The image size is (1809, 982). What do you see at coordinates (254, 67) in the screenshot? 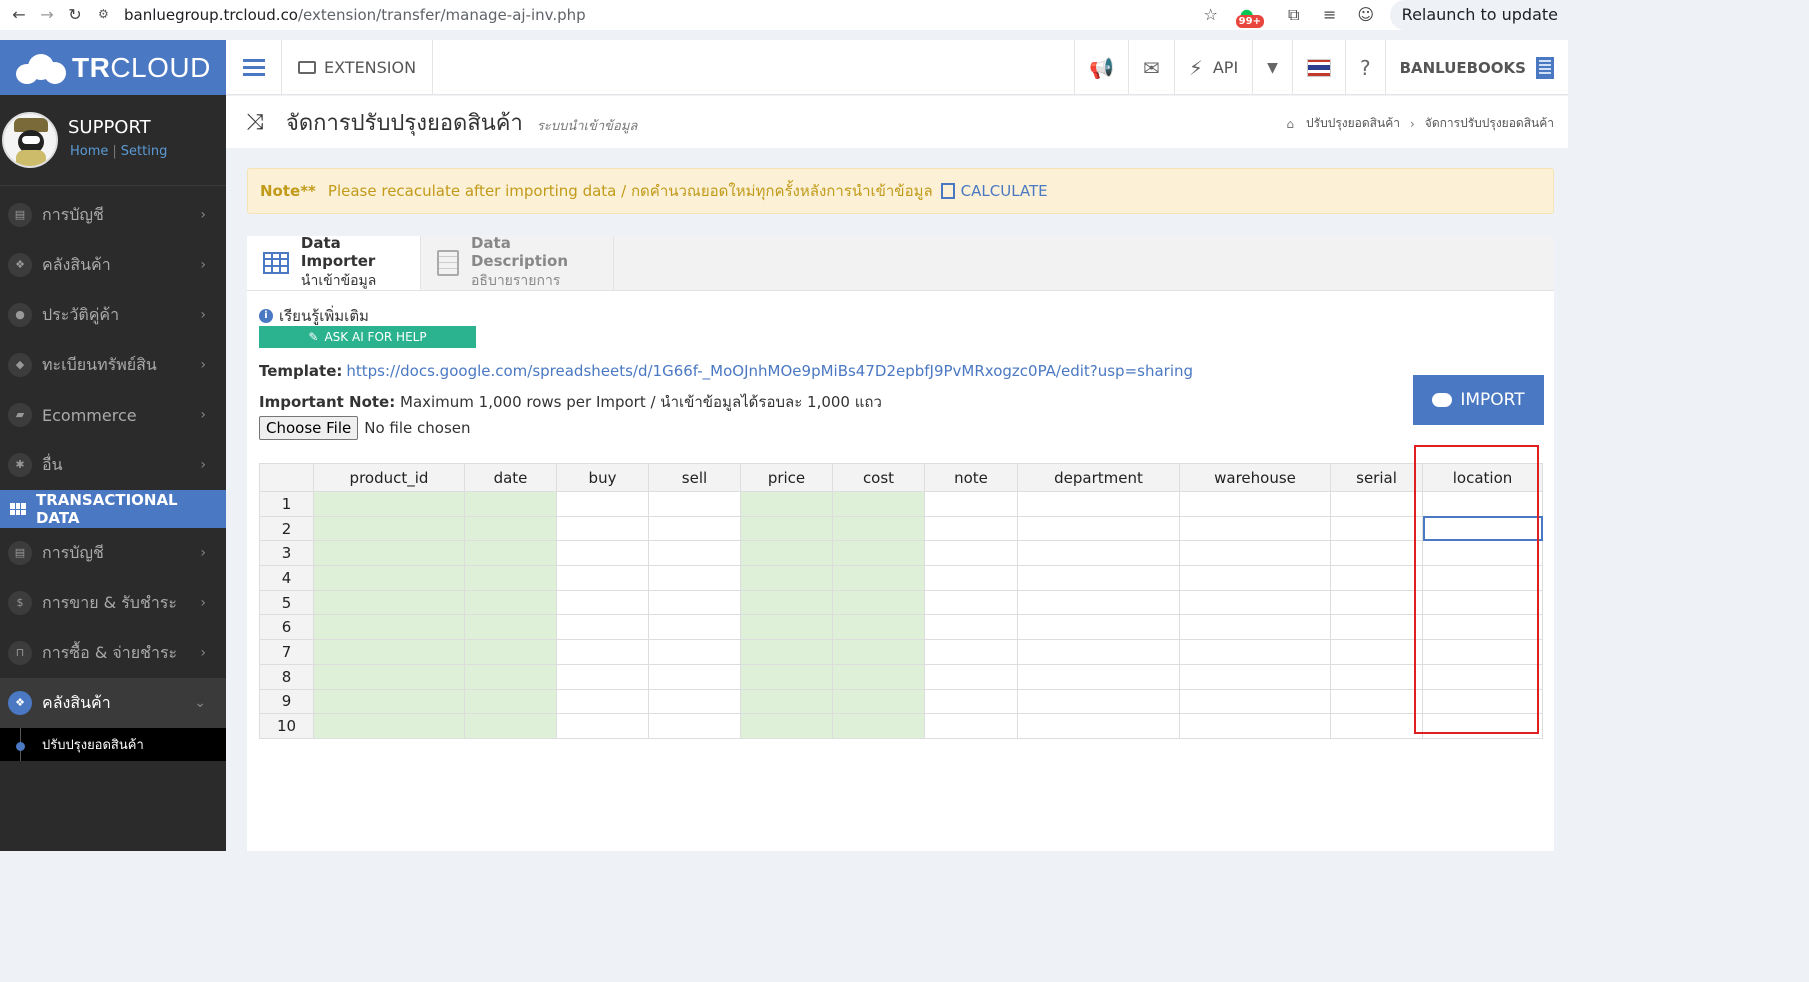
I see `menu-toggle-icon` at bounding box center [254, 67].